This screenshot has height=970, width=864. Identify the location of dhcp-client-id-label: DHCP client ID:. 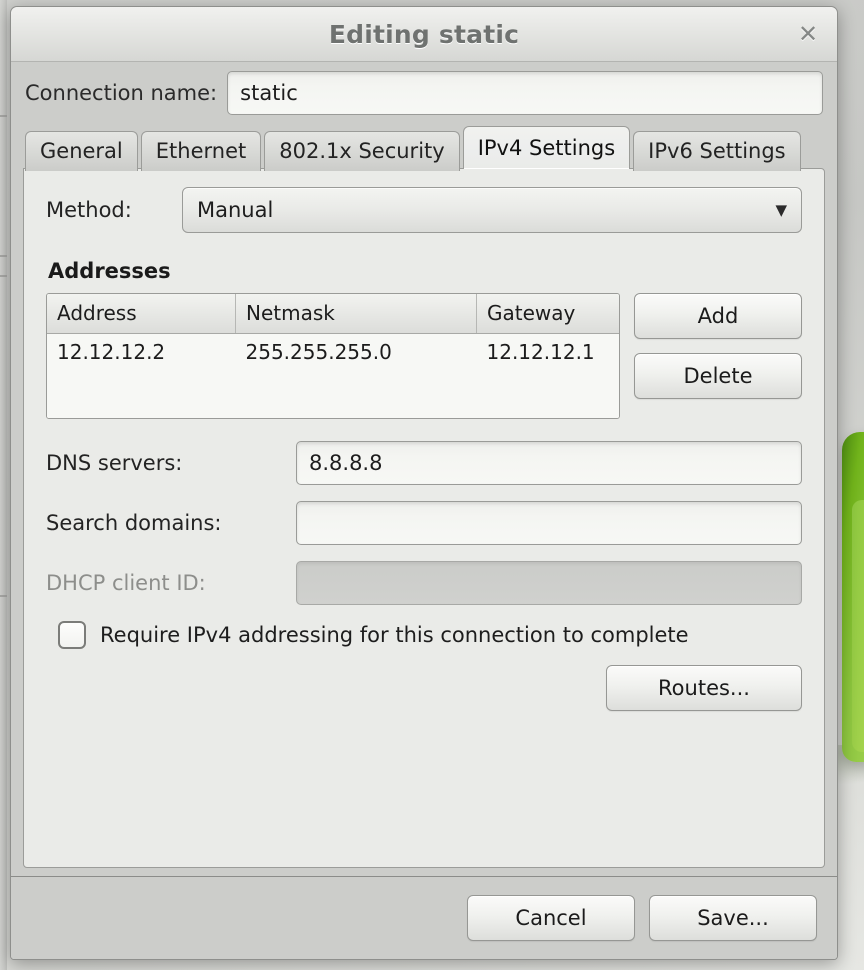
(126, 583).